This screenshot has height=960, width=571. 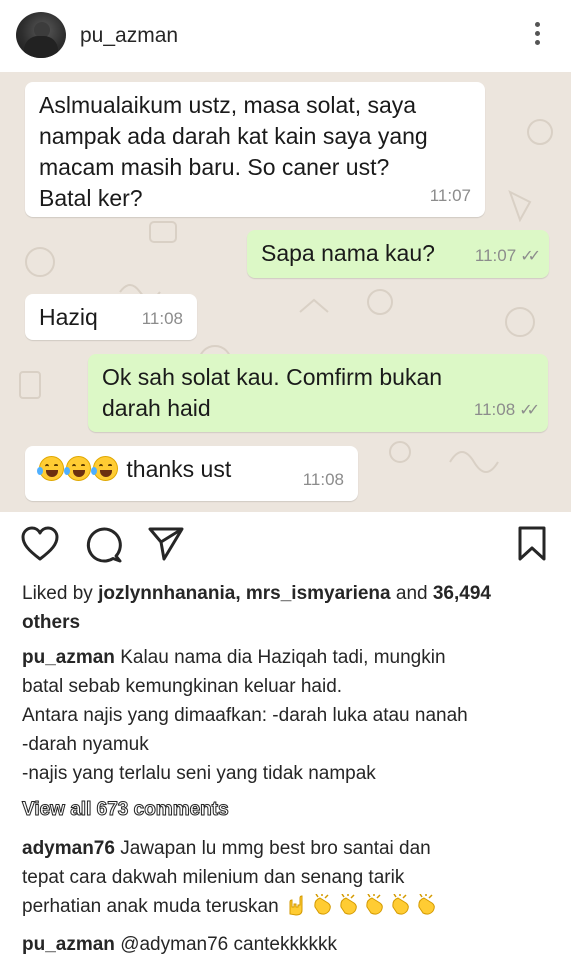 What do you see at coordinates (179, 469) in the screenshot?
I see `message-text: thanks ust` at bounding box center [179, 469].